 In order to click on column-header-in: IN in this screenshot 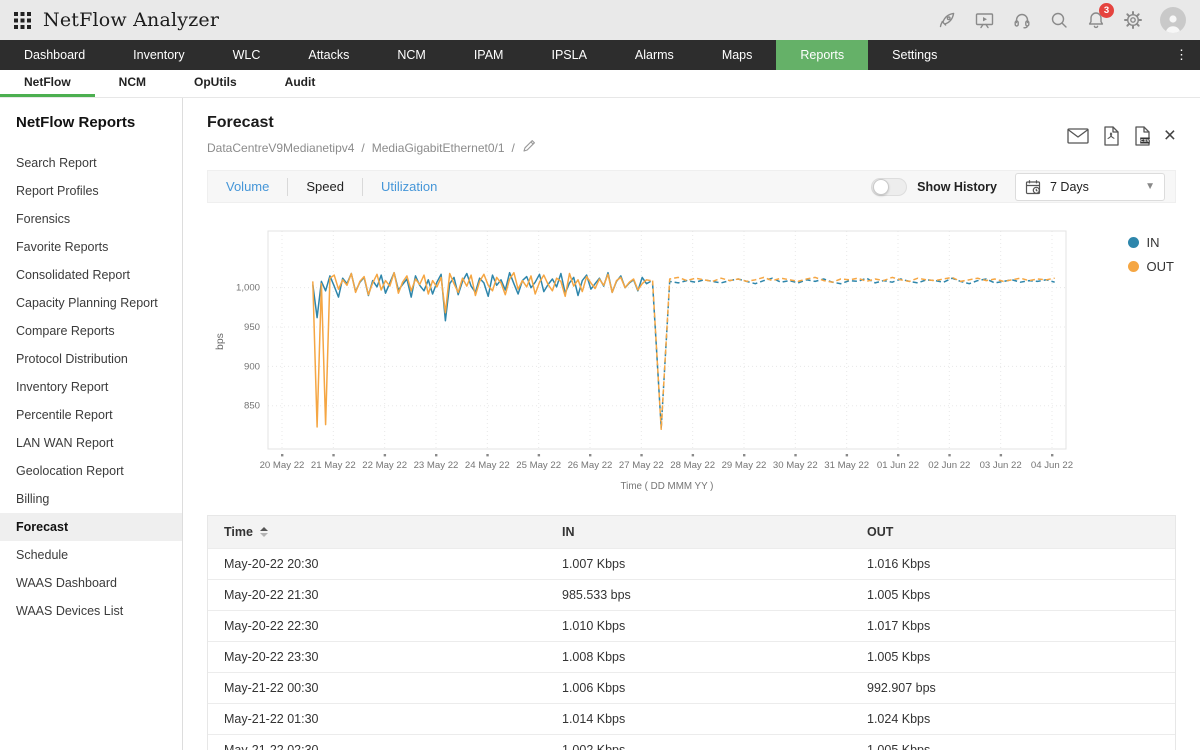, I will do `click(698, 532)`.